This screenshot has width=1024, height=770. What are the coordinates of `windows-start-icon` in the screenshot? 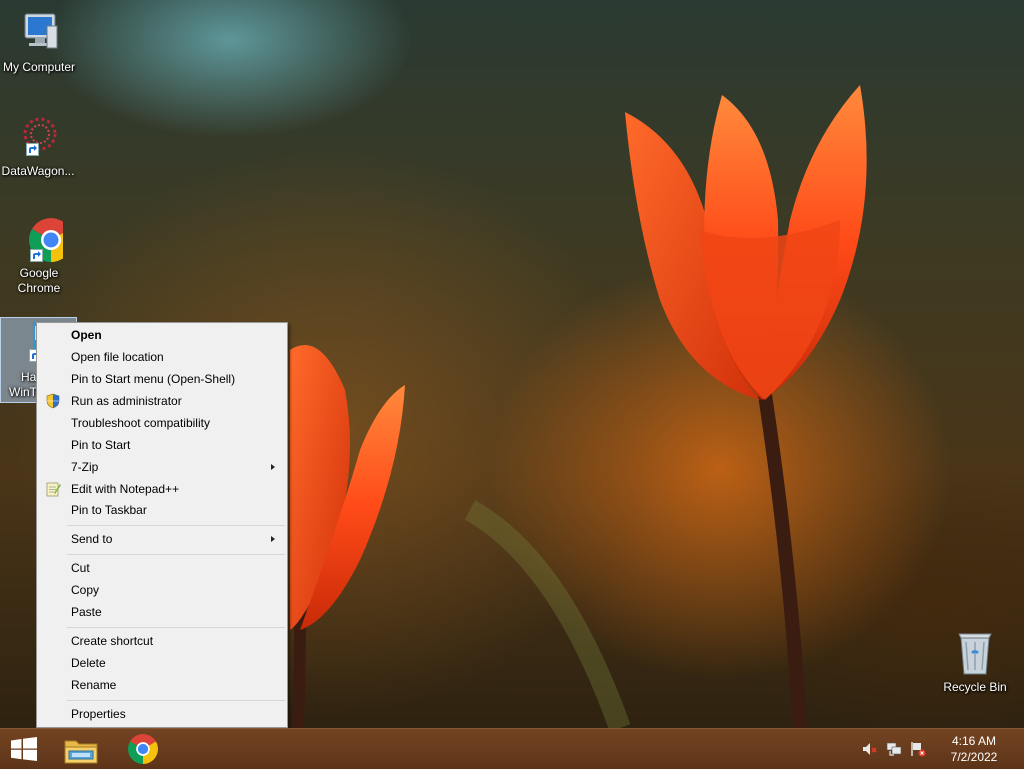 It's located at (24, 751).